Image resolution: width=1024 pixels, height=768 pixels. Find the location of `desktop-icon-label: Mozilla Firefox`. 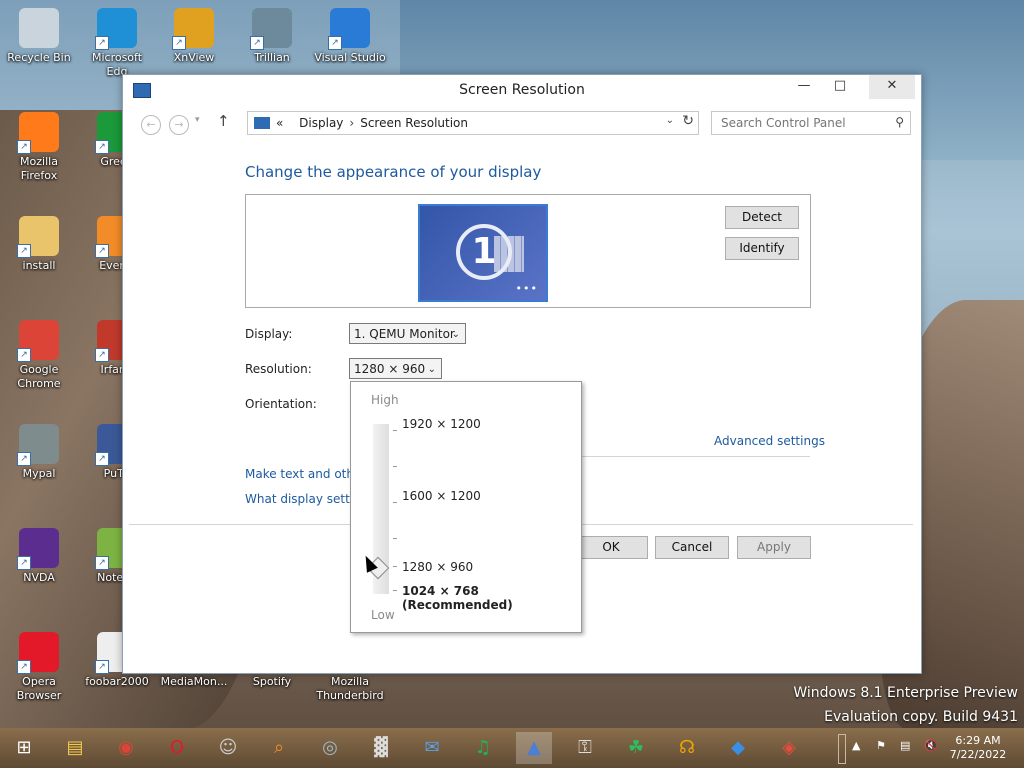

desktop-icon-label: Mozilla Firefox is located at coordinates (39, 168).